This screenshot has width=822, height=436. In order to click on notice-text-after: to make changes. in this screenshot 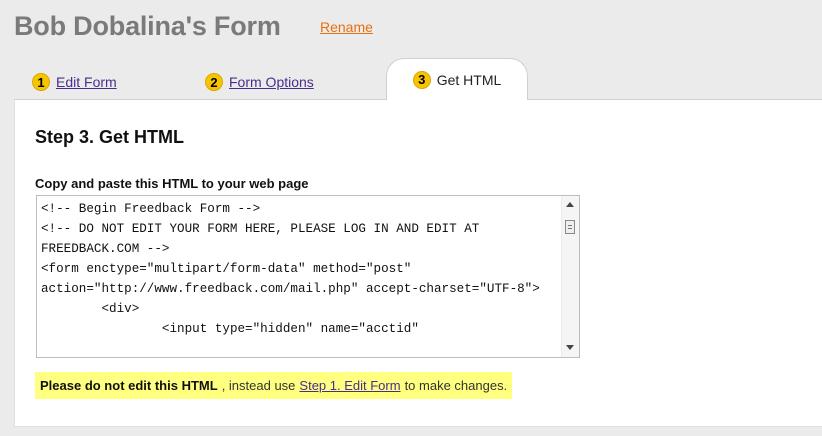, I will do `click(456, 385)`.